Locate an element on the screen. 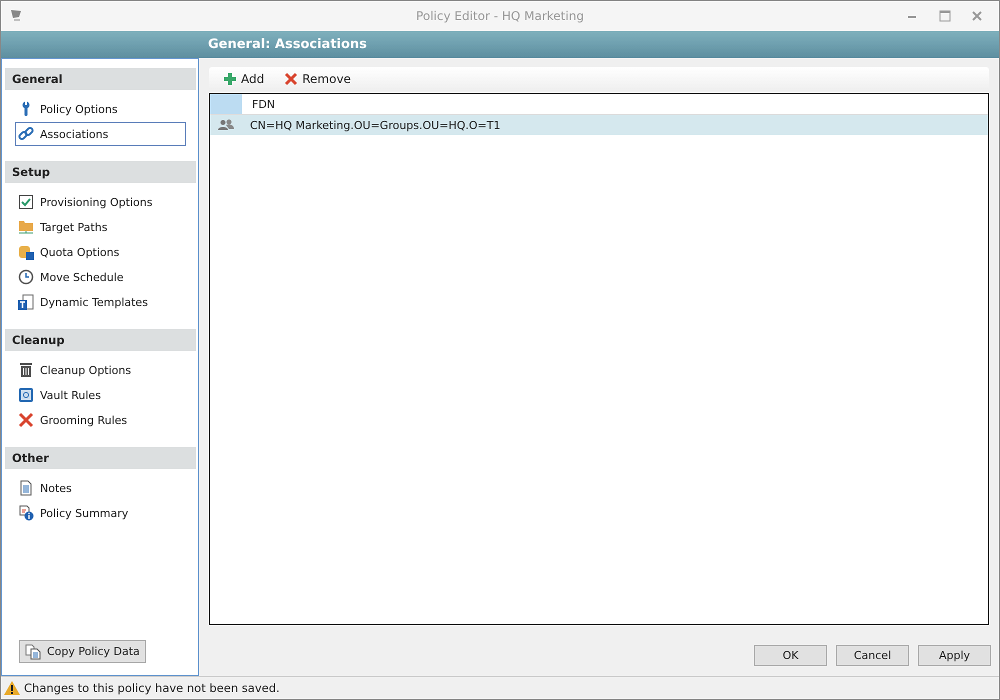  sidebar-item: Associations is located at coordinates (100, 134).